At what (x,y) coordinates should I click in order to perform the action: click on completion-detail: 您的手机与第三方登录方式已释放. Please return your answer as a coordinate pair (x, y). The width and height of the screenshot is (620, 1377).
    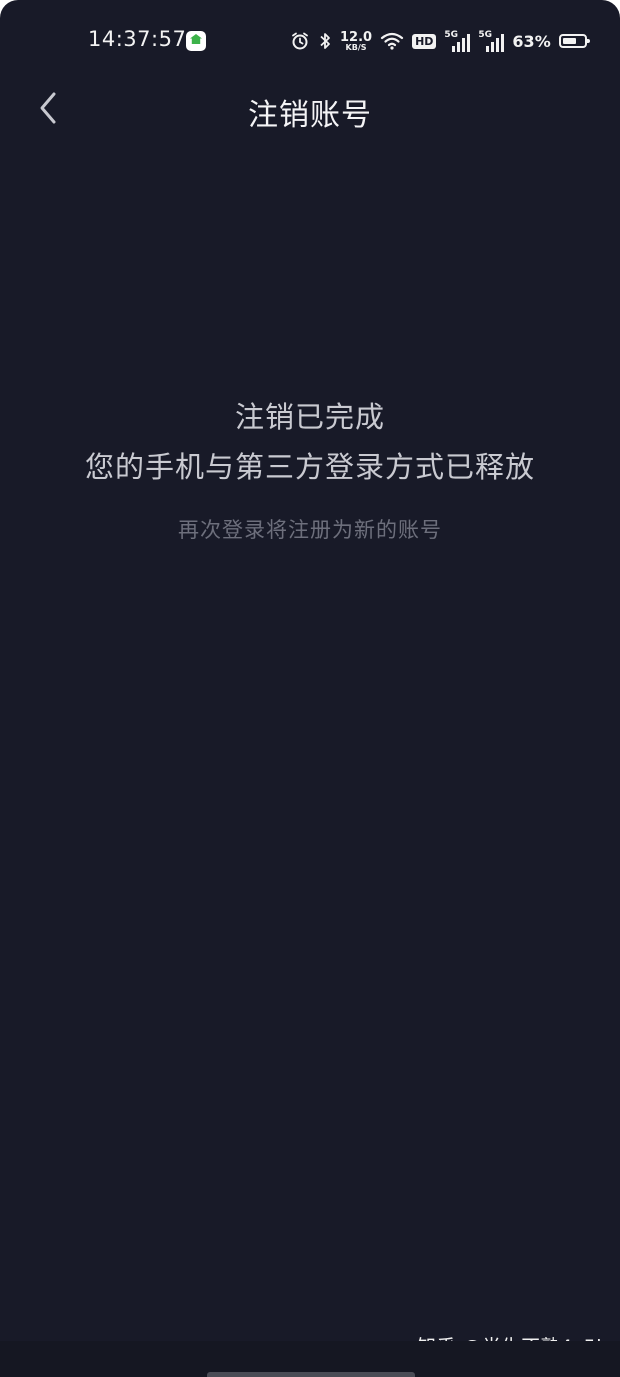
    Looking at the image, I should click on (309, 467).